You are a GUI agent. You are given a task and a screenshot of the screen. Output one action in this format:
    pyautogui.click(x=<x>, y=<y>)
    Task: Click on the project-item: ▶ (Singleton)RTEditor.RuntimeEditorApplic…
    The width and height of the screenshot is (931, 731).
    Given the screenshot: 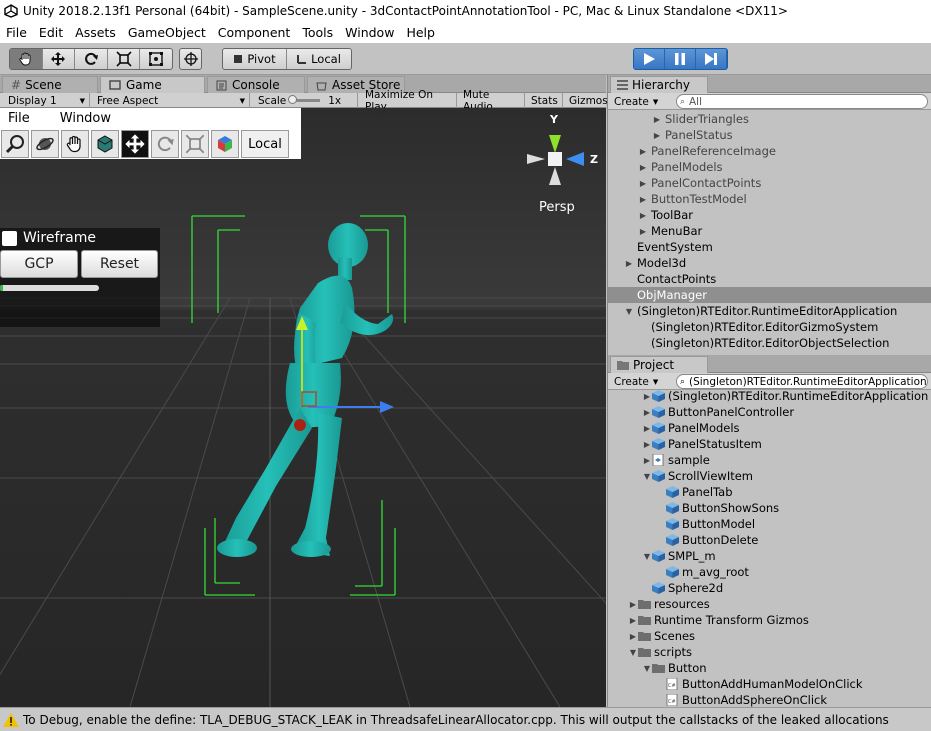 What is the action you would take?
    pyautogui.click(x=769, y=396)
    